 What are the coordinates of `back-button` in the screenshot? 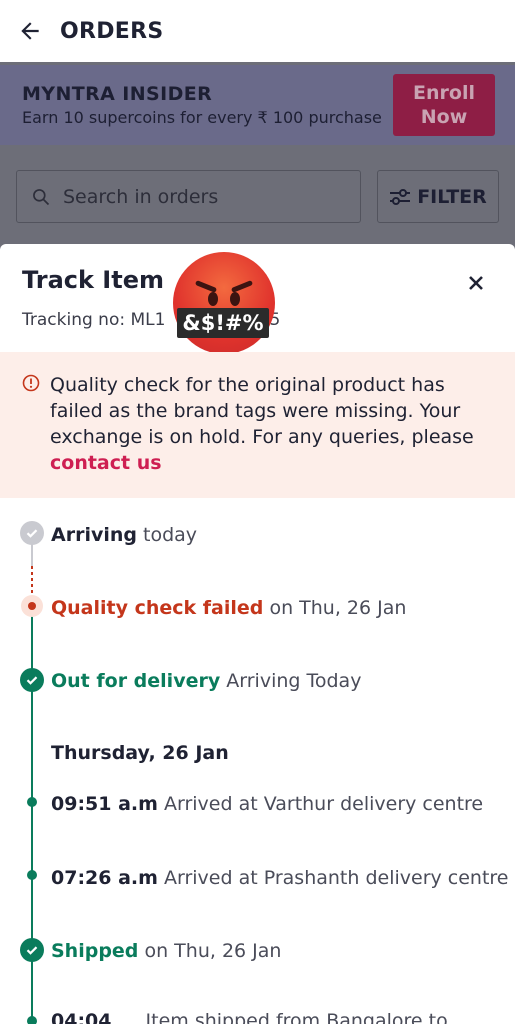 It's located at (30, 31).